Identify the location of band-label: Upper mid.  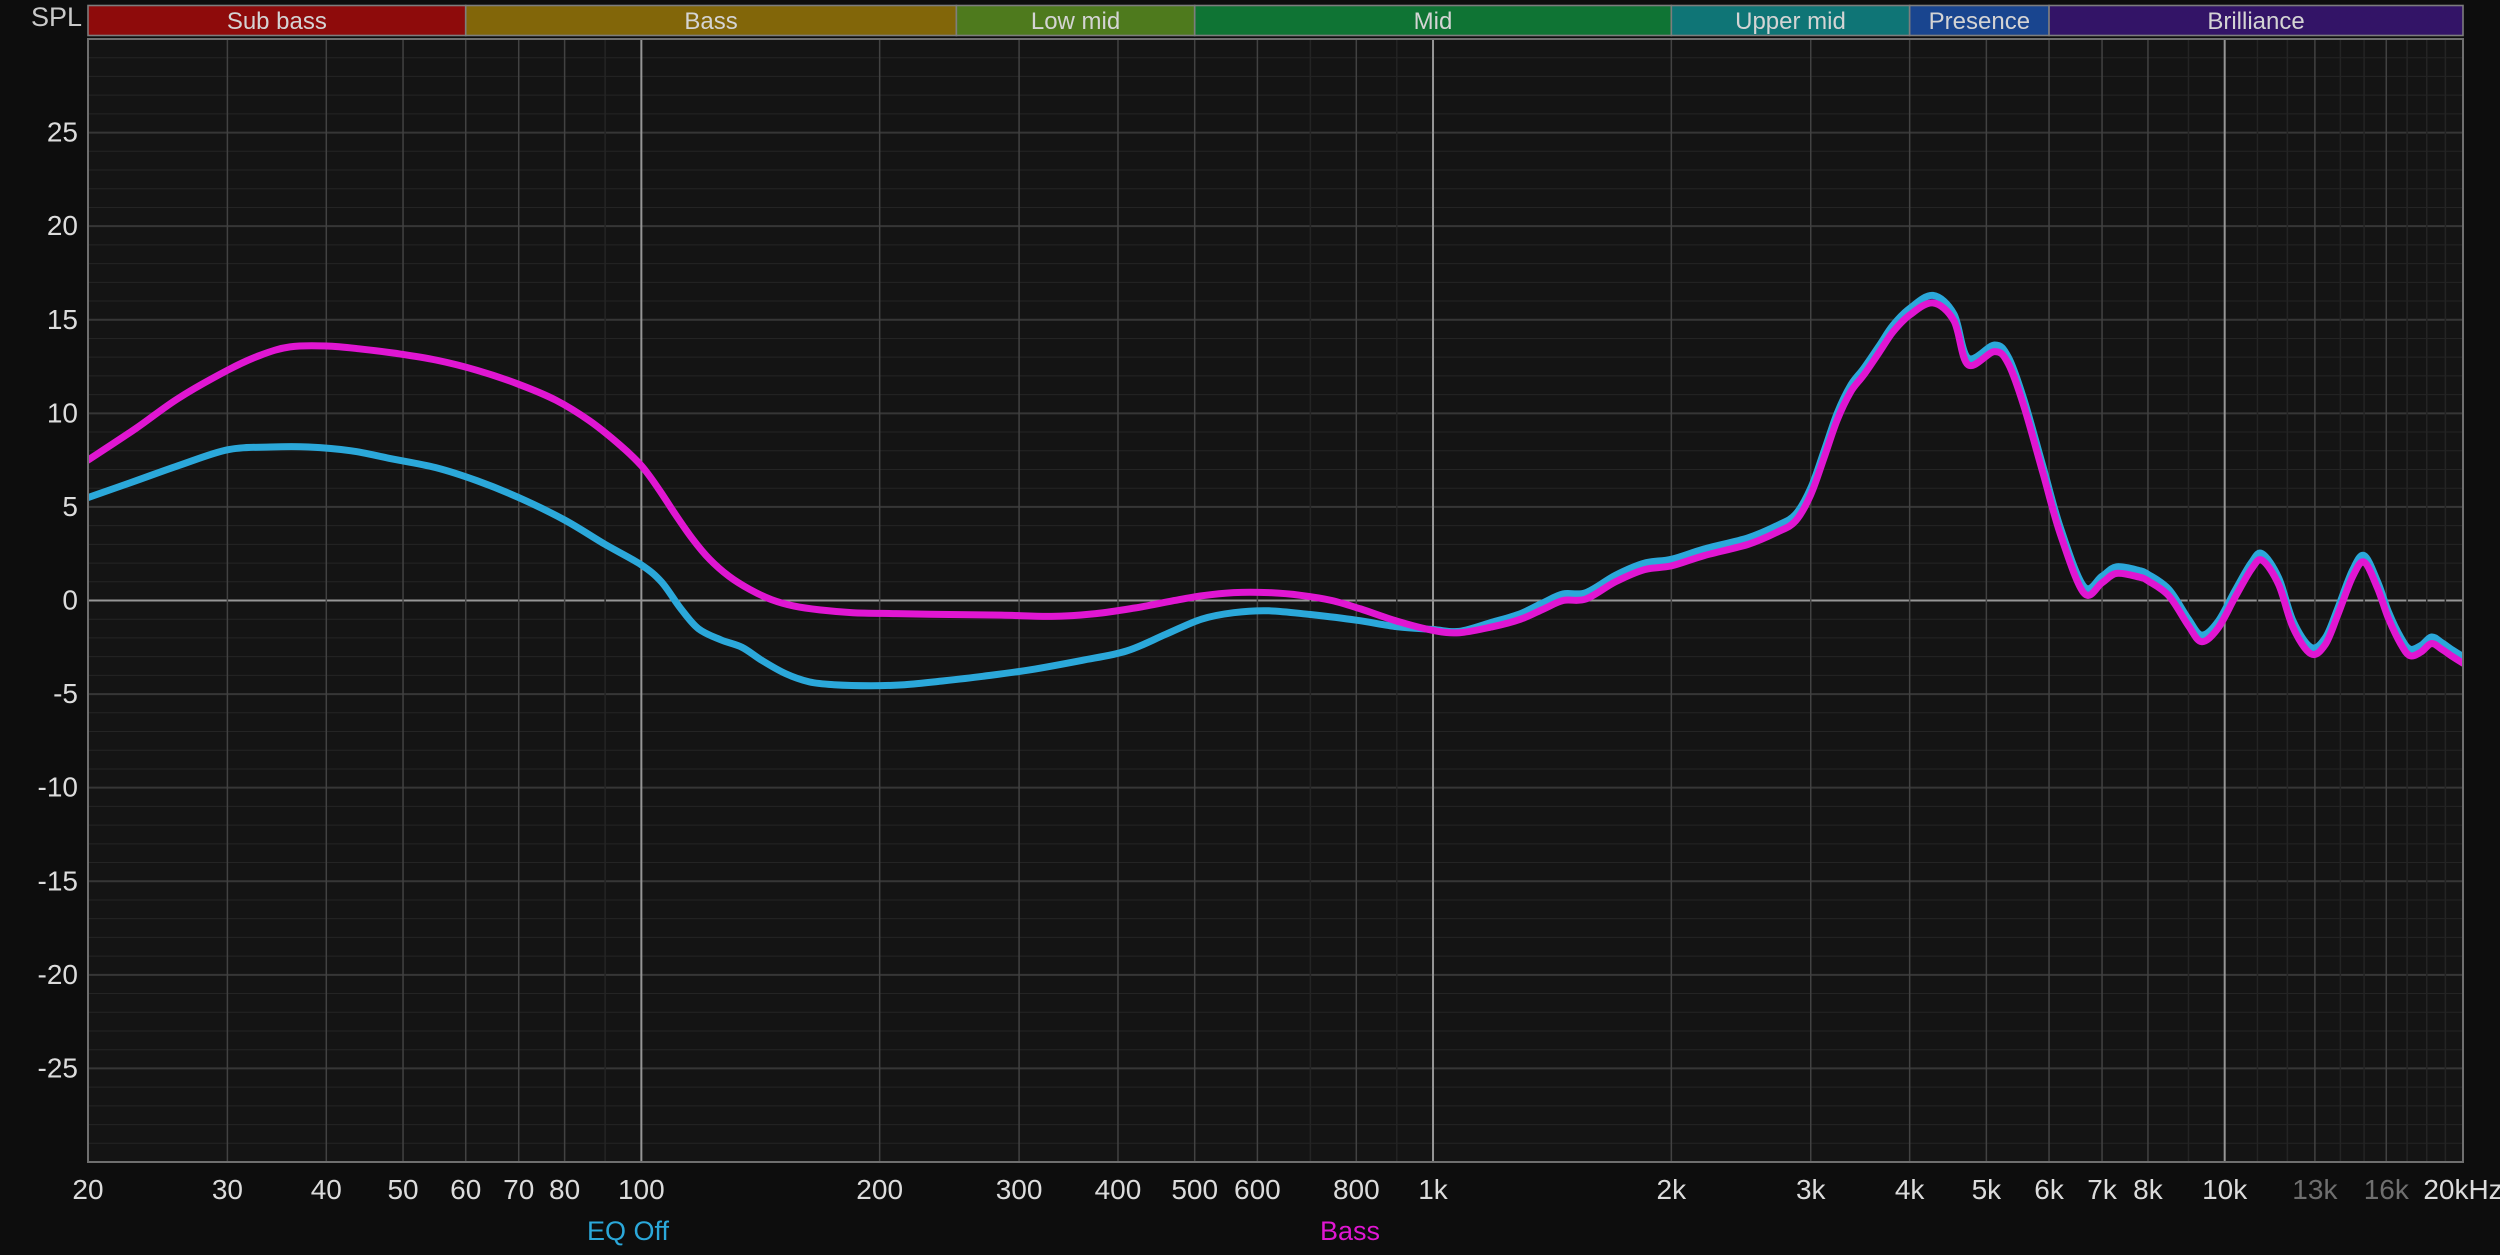
(1790, 21).